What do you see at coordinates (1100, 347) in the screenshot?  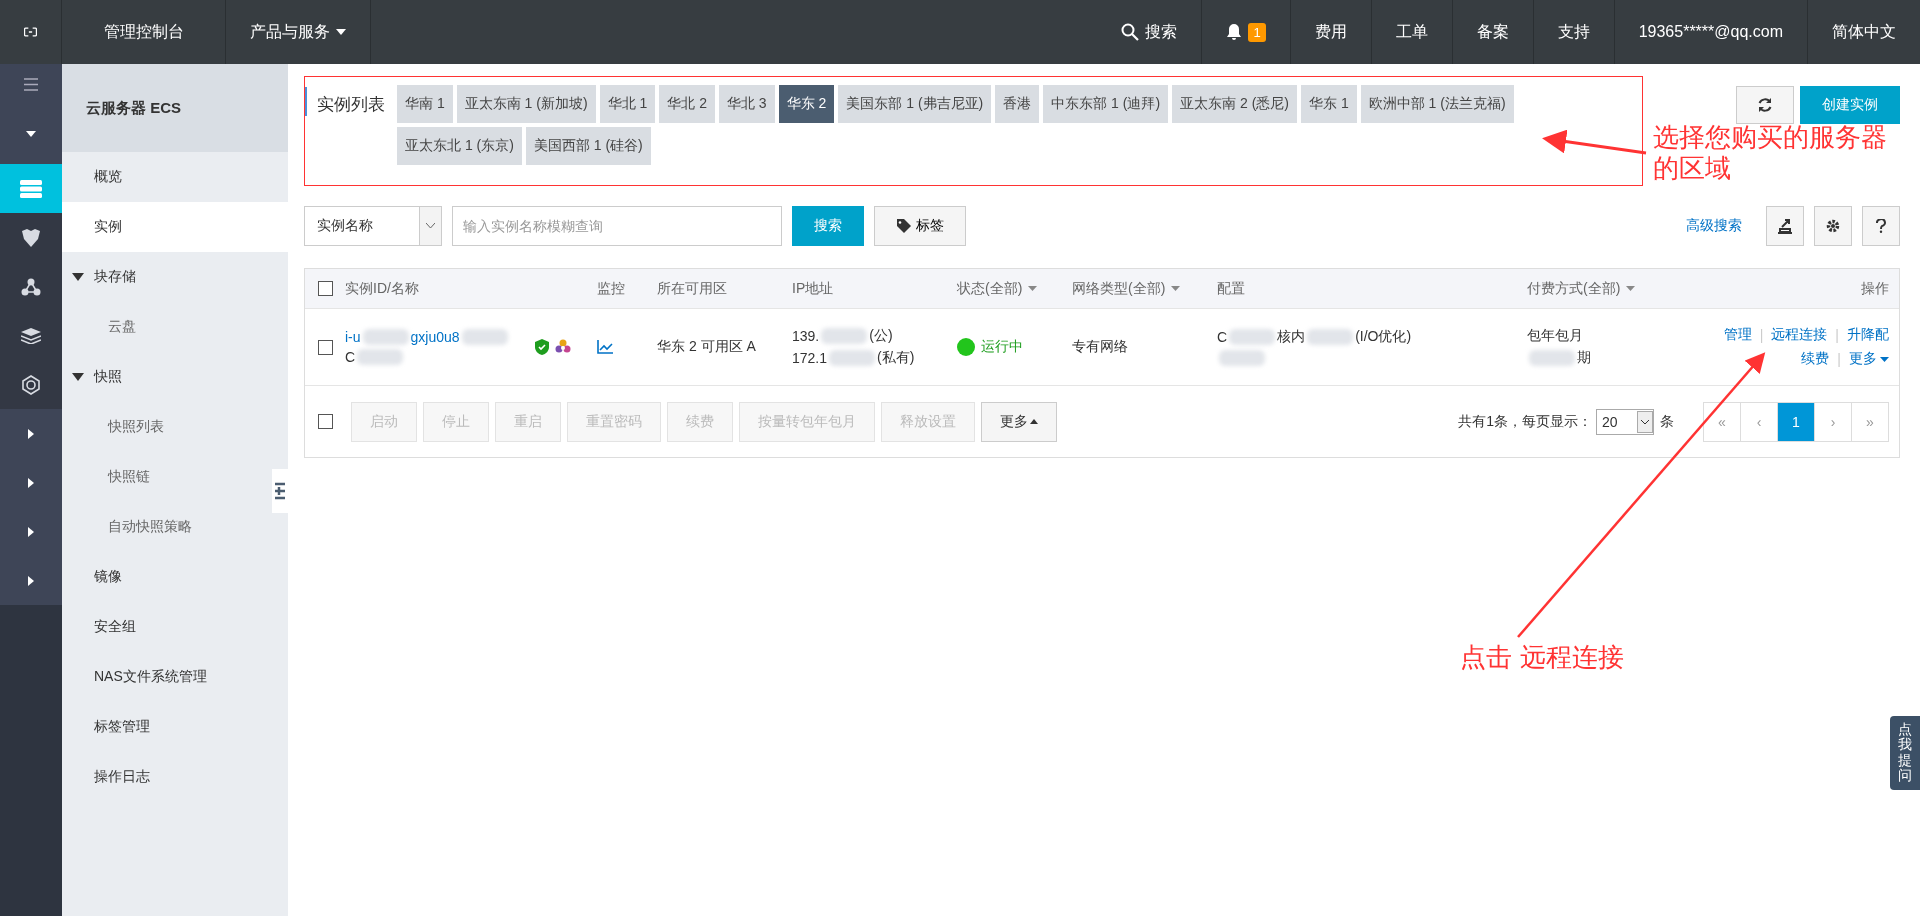 I see `cell-text: 专有网络` at bounding box center [1100, 347].